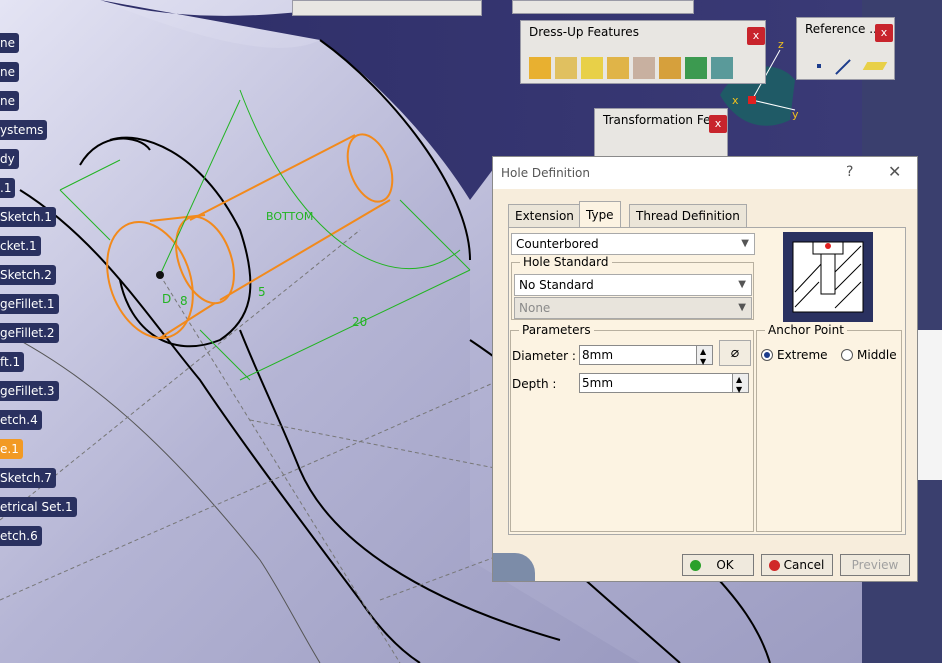  Describe the element at coordinates (829, 427) in the screenshot. I see `anchor-point-group: Anchor Point Extreme Middle` at that location.